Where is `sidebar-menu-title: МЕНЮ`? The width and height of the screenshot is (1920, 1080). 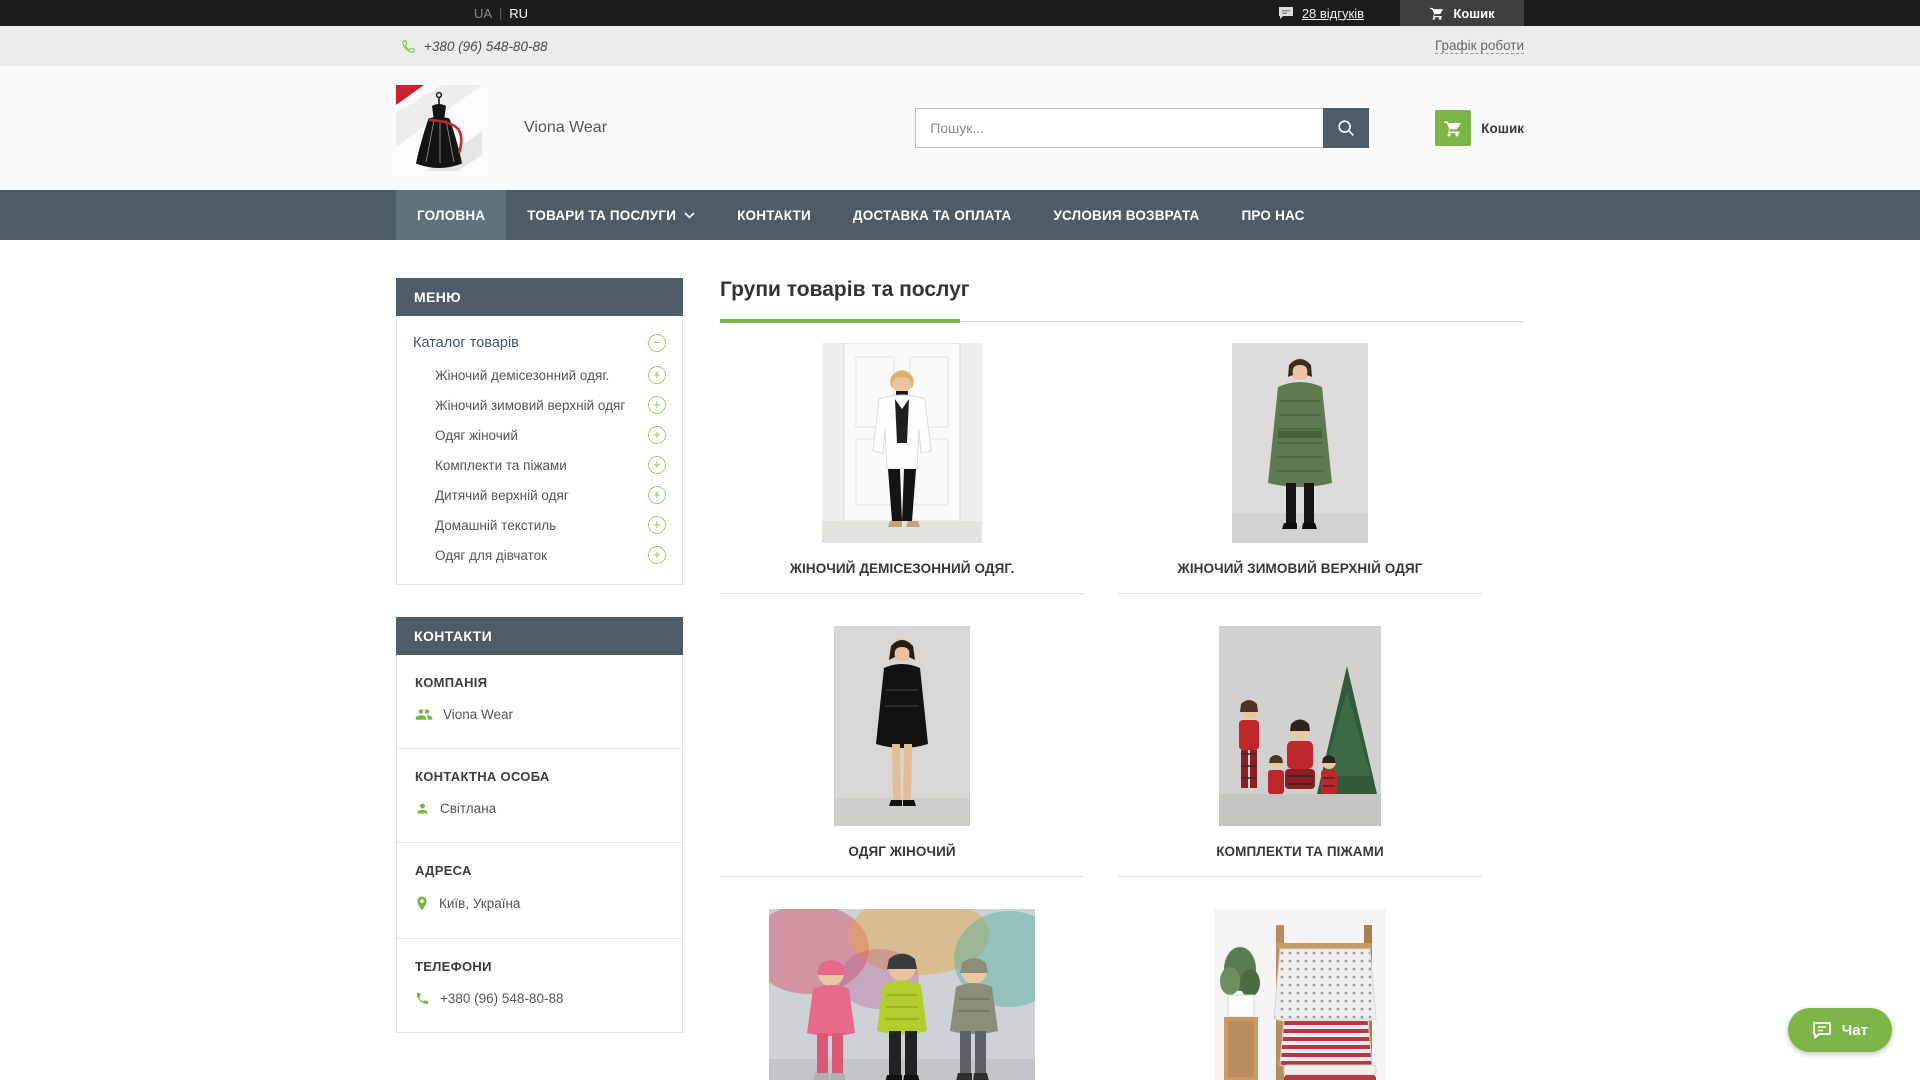 sidebar-menu-title: МЕНЮ is located at coordinates (539, 297).